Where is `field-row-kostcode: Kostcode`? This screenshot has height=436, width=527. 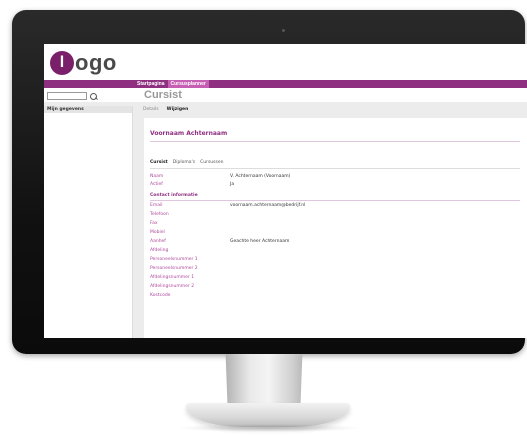 field-row-kostcode: Kostcode is located at coordinates (190, 296).